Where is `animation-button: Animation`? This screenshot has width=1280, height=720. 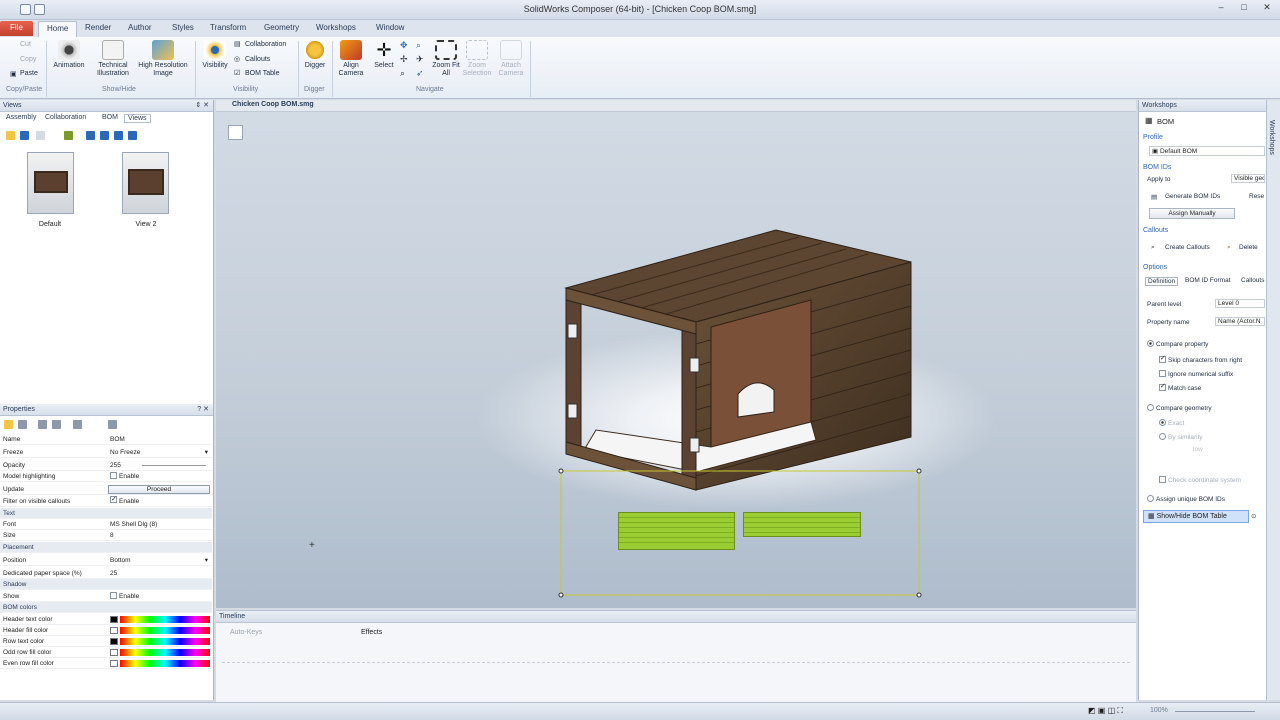
animation-button: Animation is located at coordinates (69, 55).